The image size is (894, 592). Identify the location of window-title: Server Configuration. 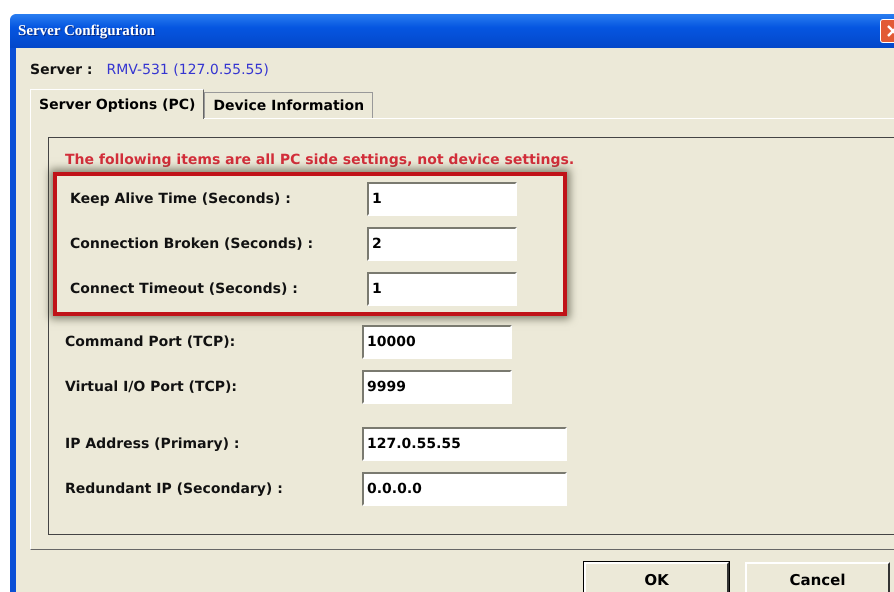
(86, 31).